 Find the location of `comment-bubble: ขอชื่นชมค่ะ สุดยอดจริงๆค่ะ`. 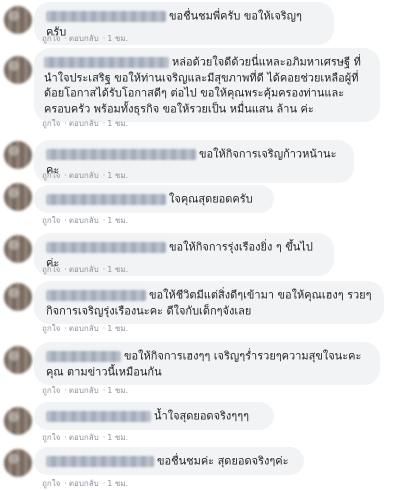

comment-bubble: ขอชื่นชมค่ะ สุดยอดจริงๆค่ะ is located at coordinates (169, 461).